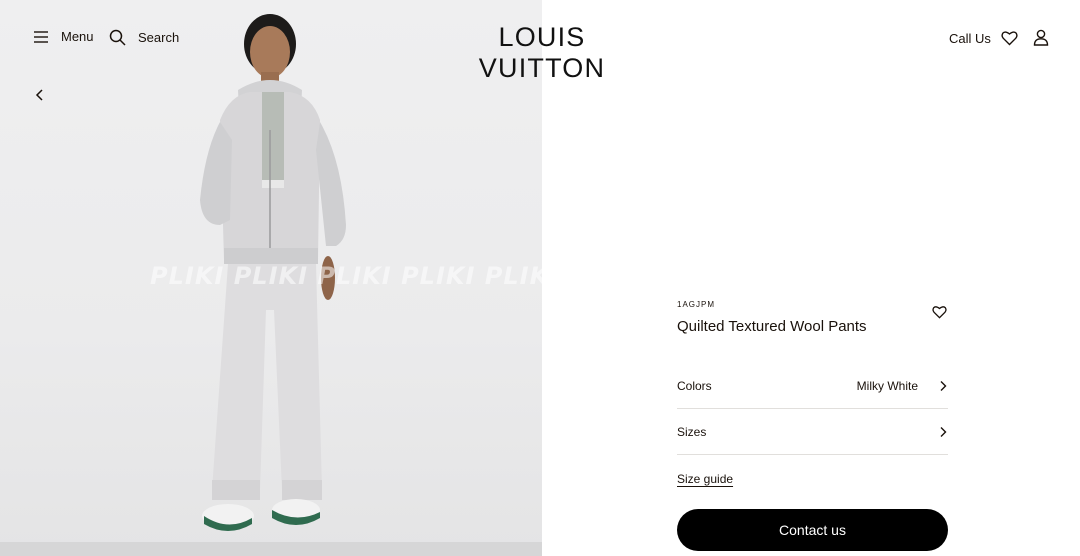 The image size is (1080, 556). I want to click on hamburger-icon, so click(41, 36).